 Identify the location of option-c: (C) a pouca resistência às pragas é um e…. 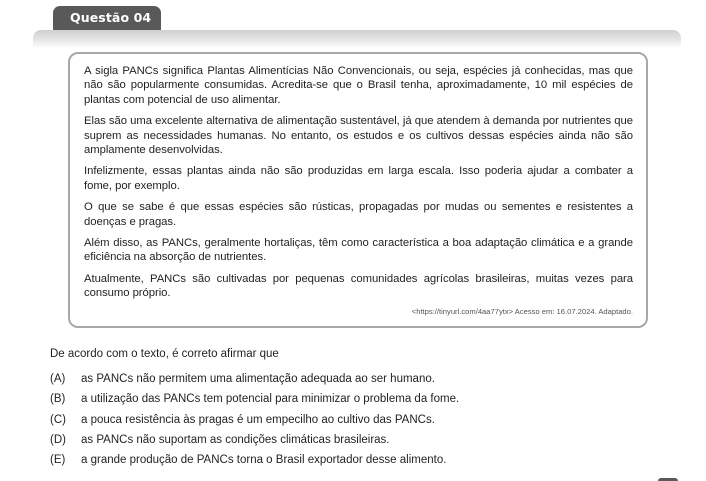
(350, 423).